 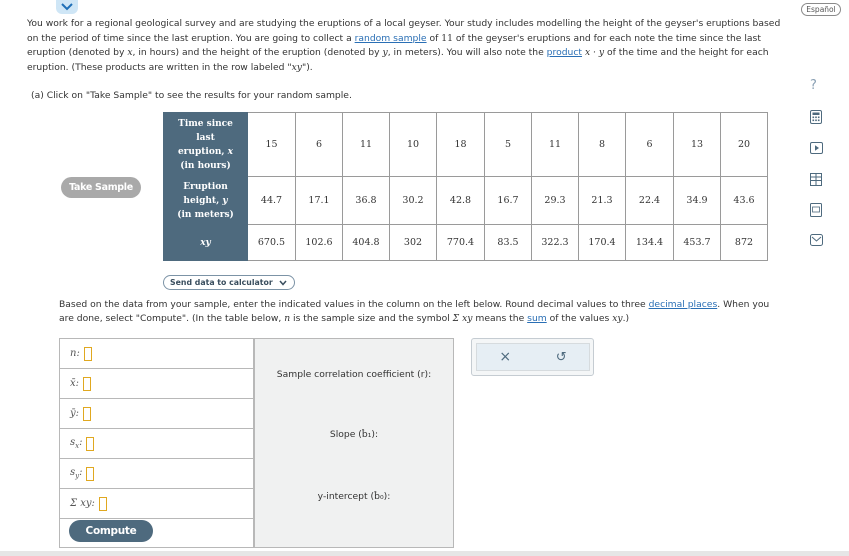 What do you see at coordinates (508, 242) in the screenshot?
I see `table-cell: 83.5` at bounding box center [508, 242].